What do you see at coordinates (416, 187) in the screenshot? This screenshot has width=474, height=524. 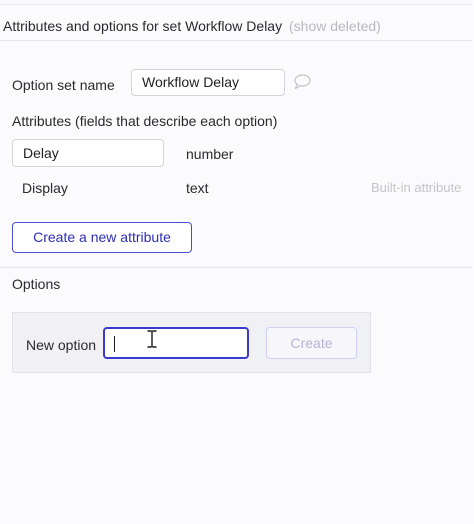 I see `built-in-attribute-note: Built-in attribute` at bounding box center [416, 187].